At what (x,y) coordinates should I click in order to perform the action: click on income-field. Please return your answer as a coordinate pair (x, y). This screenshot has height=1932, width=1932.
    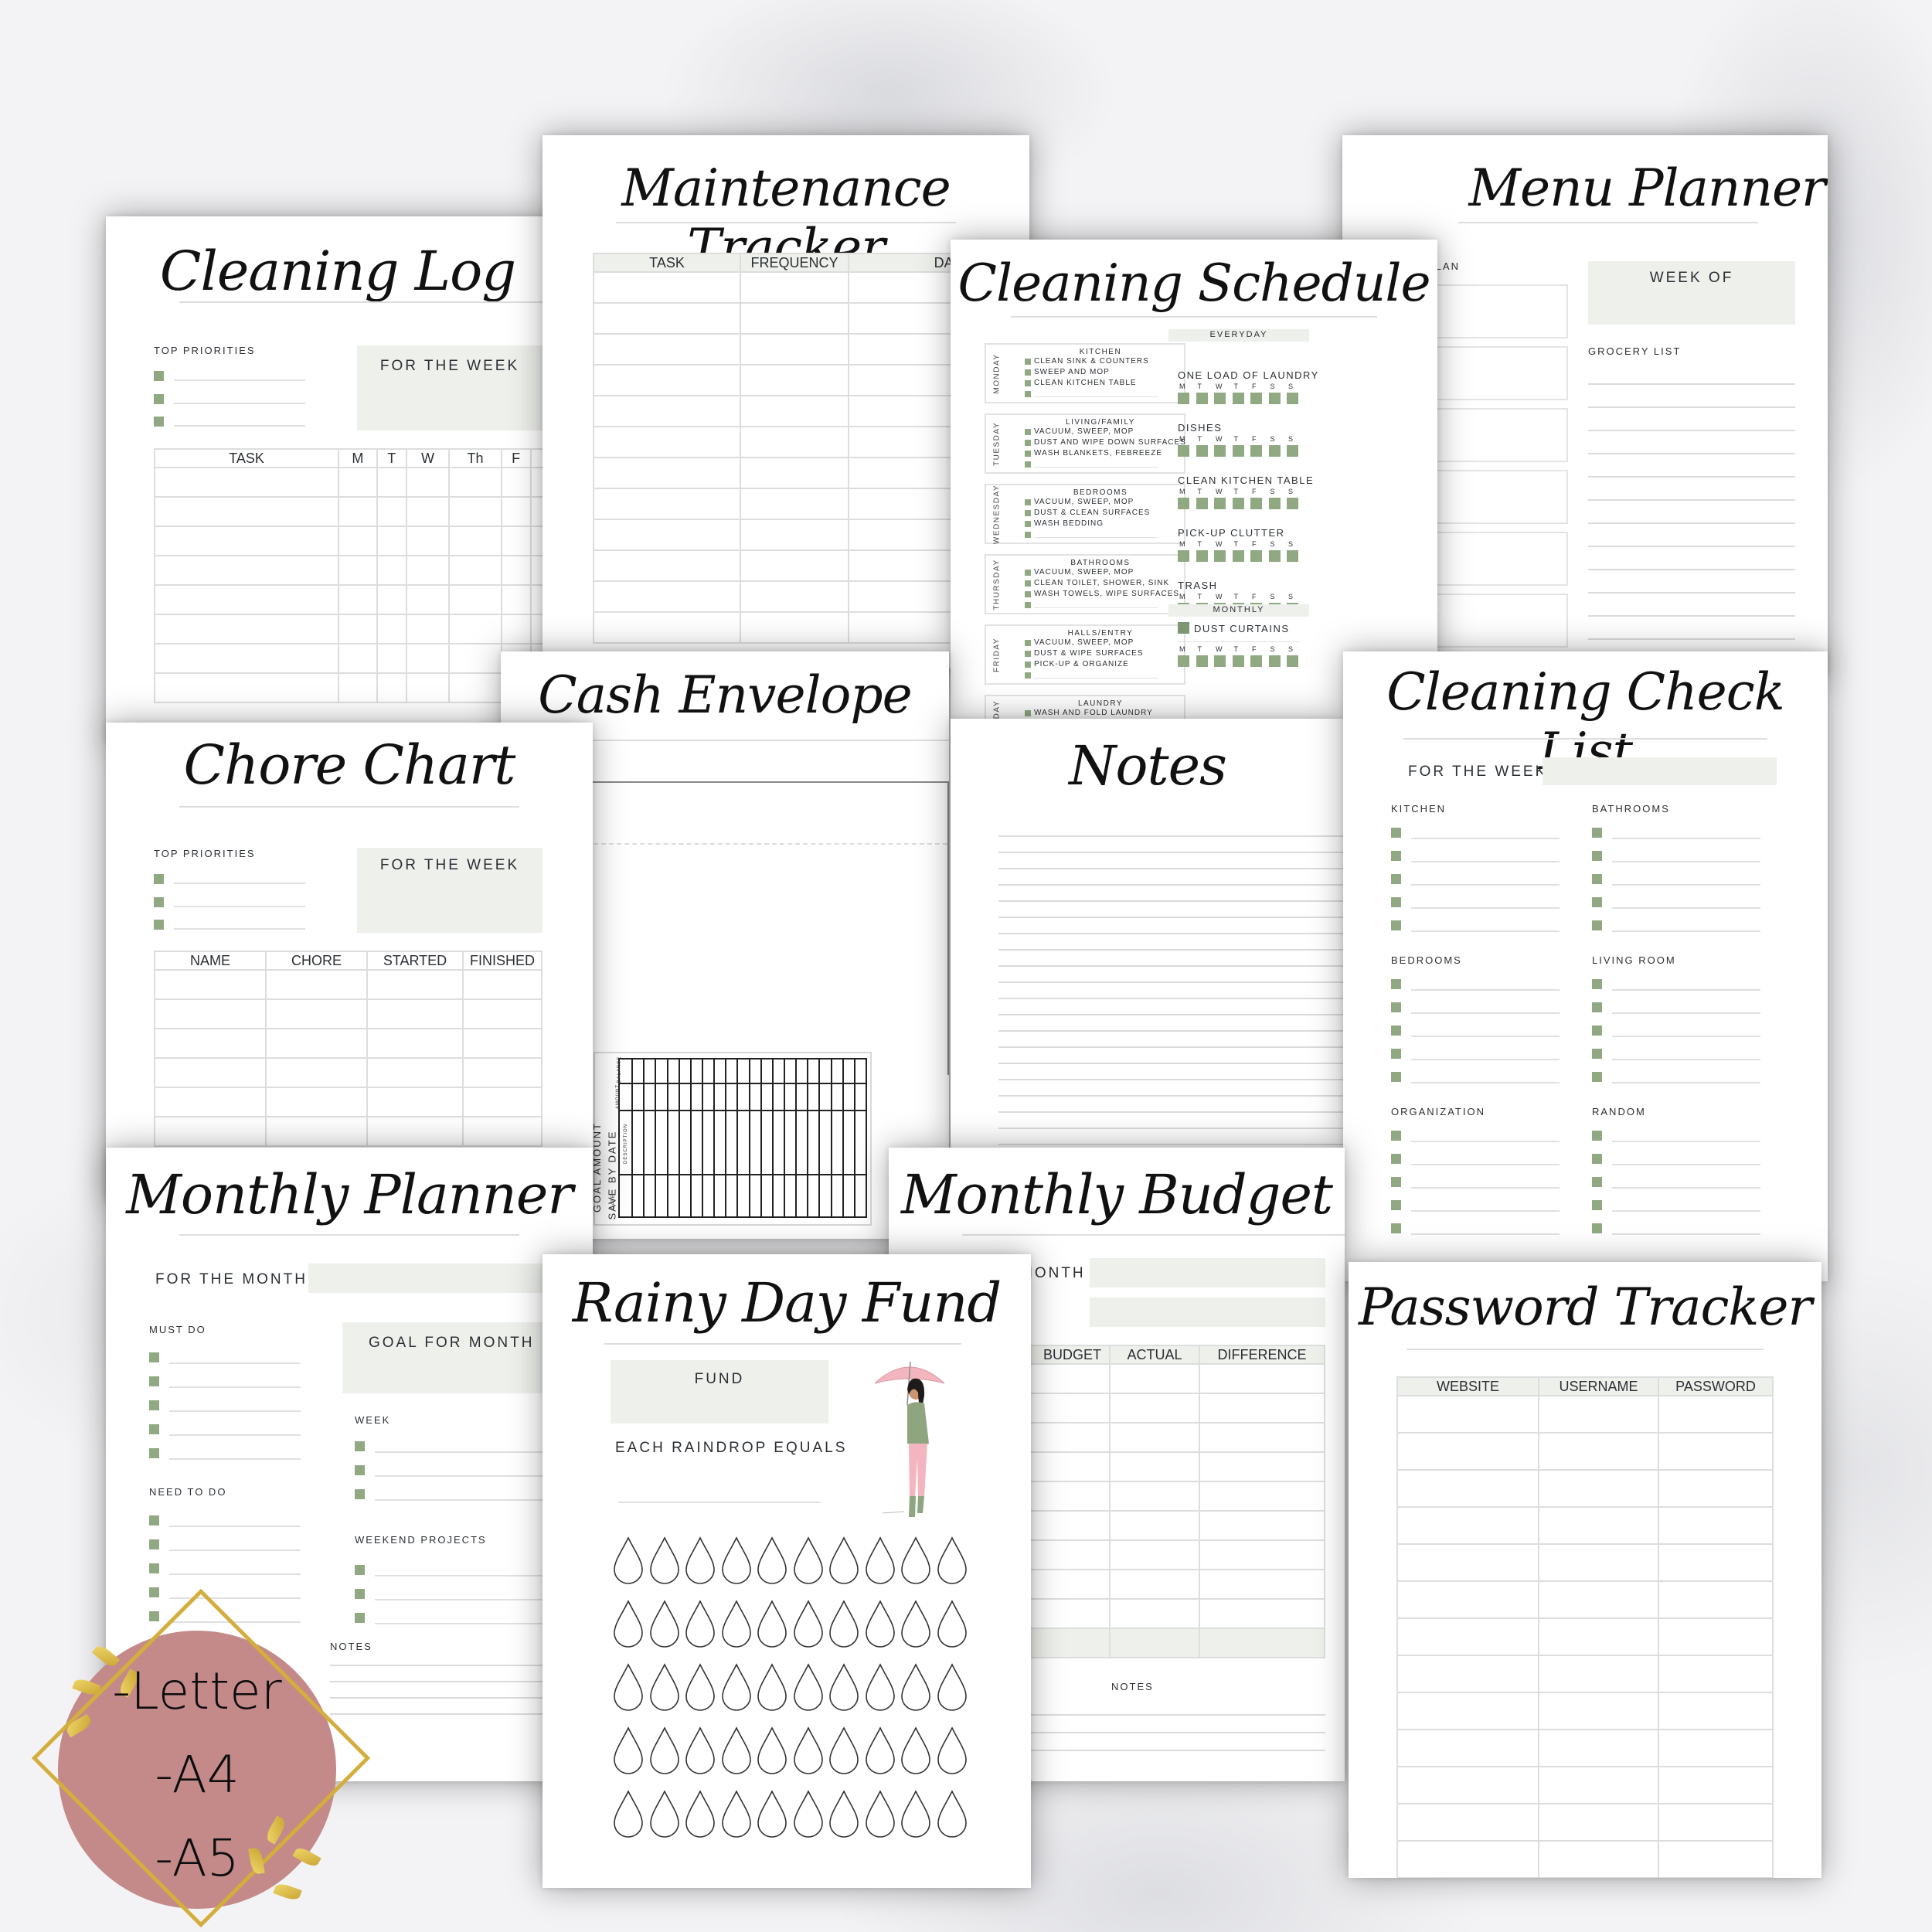
    Looking at the image, I should click on (1207, 1312).